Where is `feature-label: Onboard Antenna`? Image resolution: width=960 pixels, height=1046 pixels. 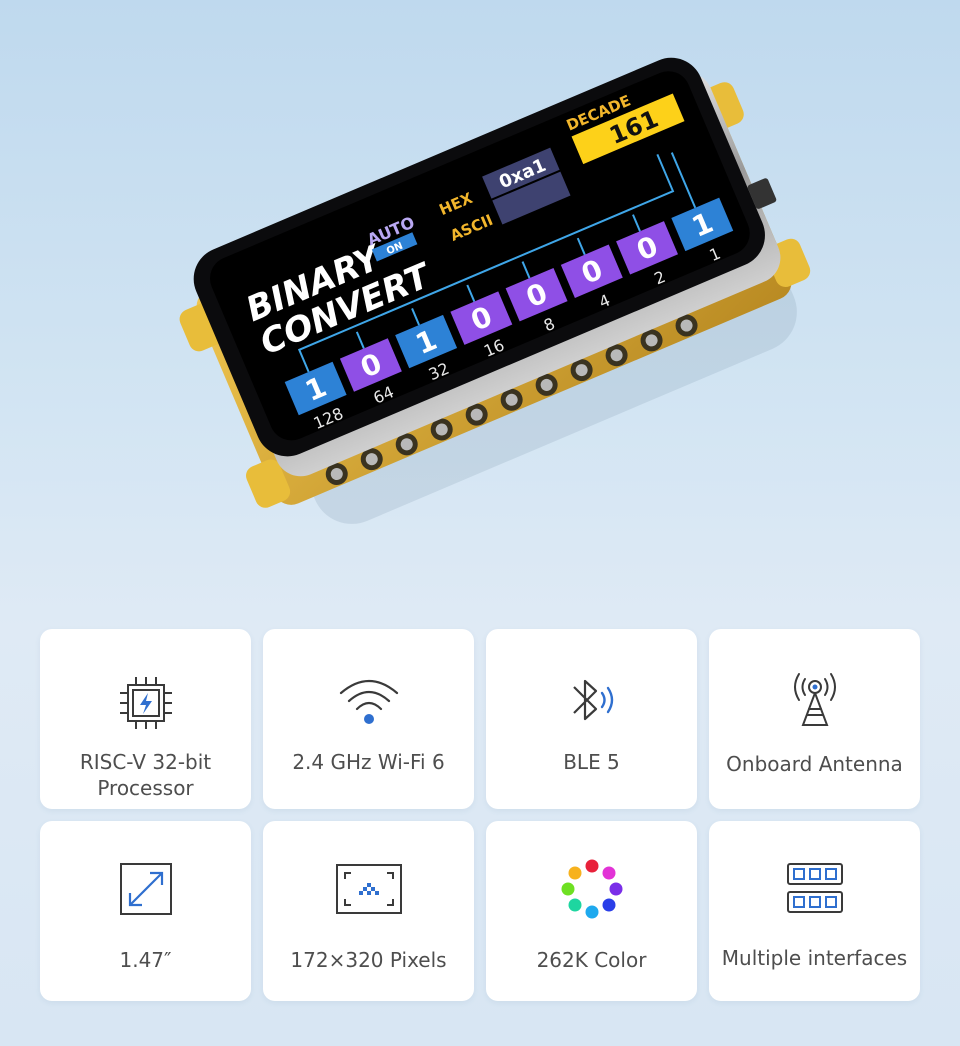
feature-label: Onboard Antenna is located at coordinates (814, 764).